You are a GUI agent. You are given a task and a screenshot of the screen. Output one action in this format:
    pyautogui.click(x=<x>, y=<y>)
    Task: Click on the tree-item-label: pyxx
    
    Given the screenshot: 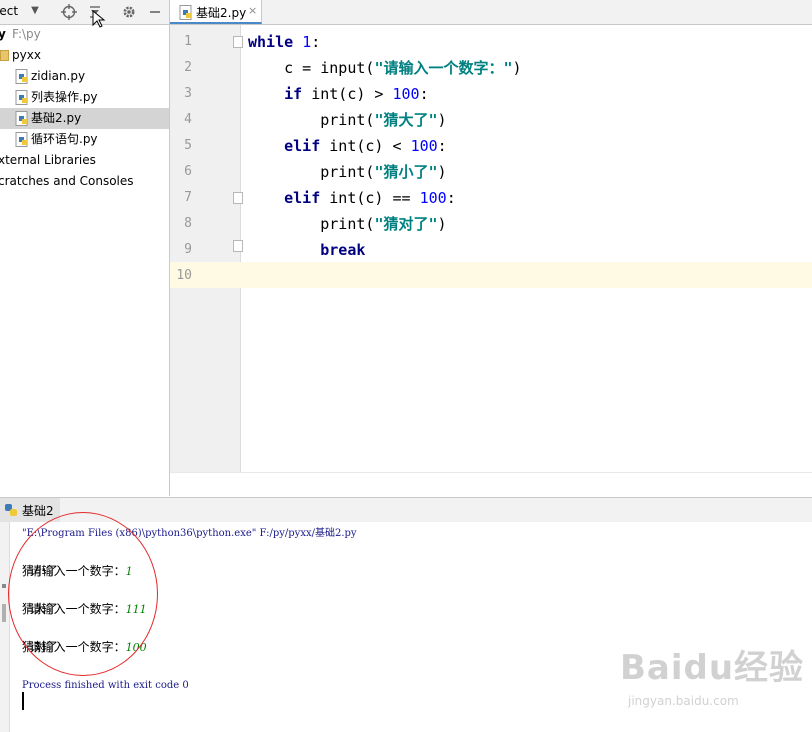 What is the action you would take?
    pyautogui.click(x=26, y=55)
    